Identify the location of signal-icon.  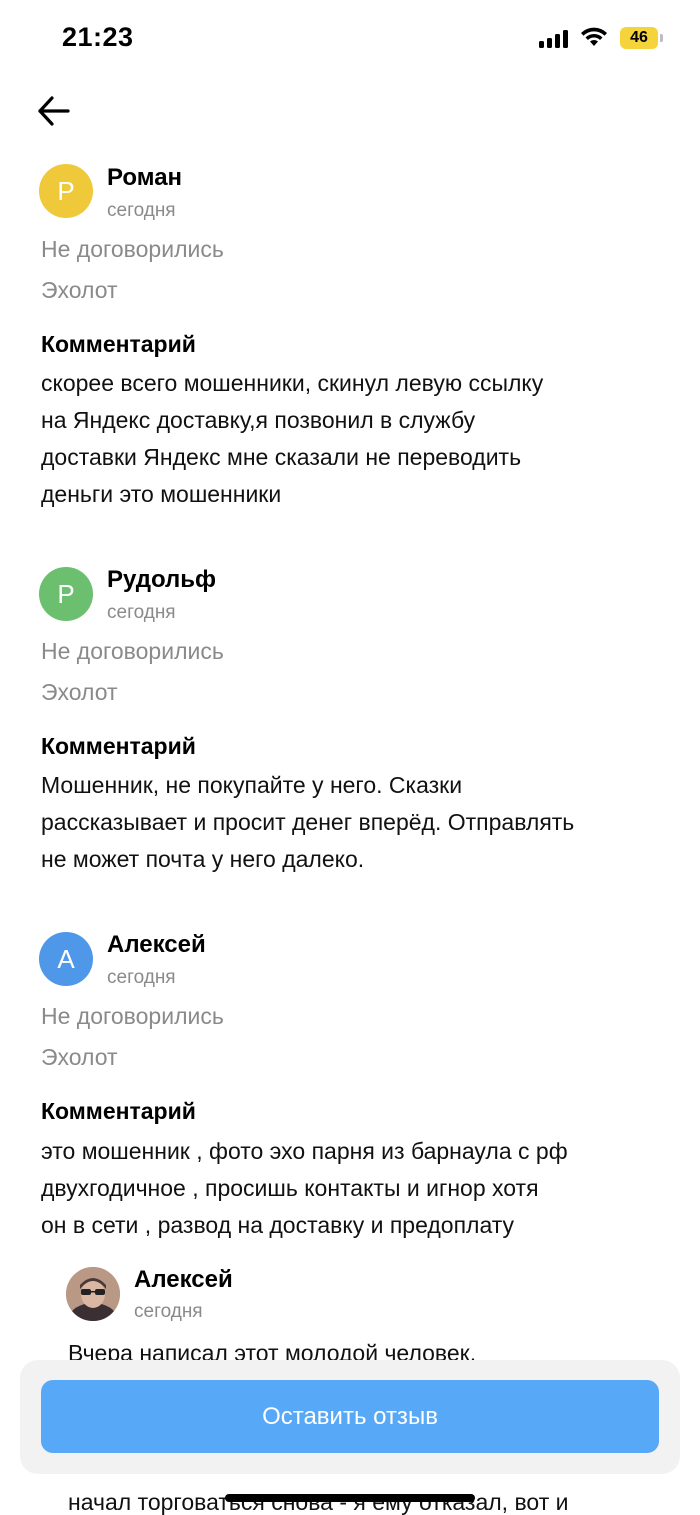
(554, 39).